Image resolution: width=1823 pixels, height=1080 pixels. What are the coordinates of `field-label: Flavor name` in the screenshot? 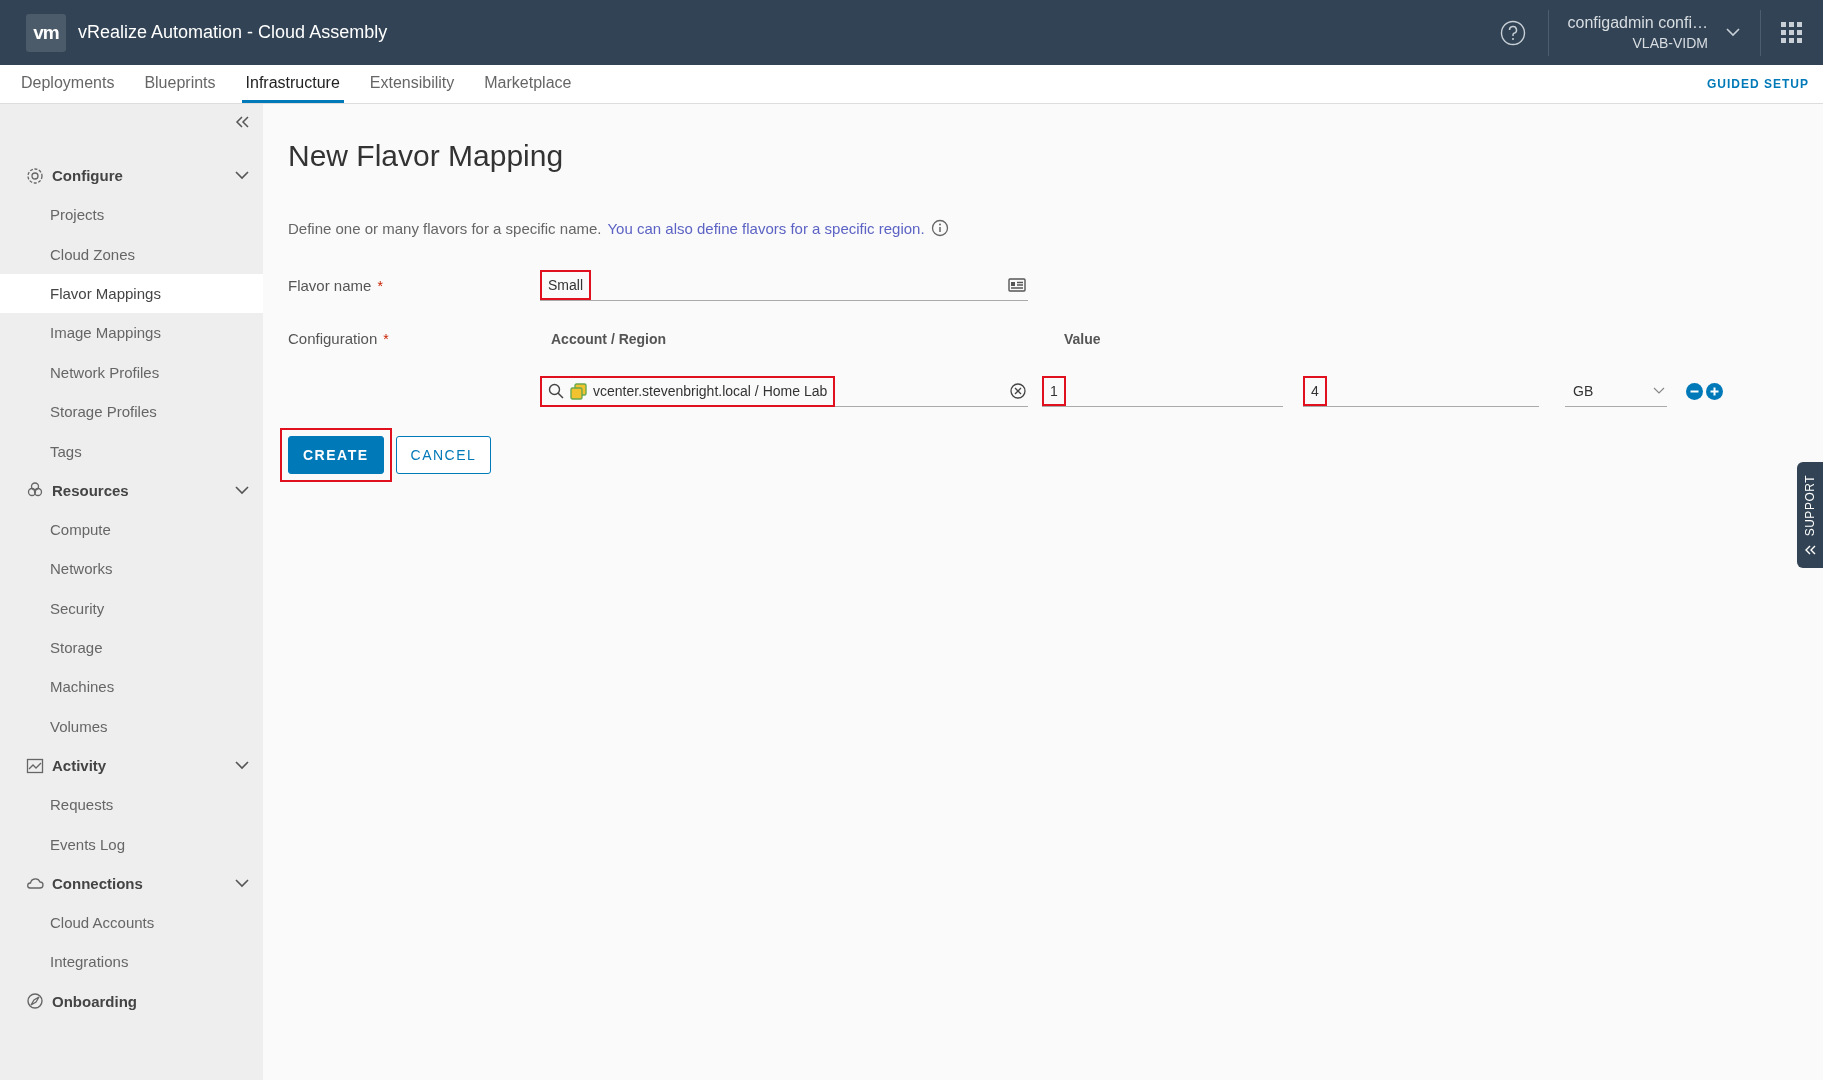 It's located at (330, 285).